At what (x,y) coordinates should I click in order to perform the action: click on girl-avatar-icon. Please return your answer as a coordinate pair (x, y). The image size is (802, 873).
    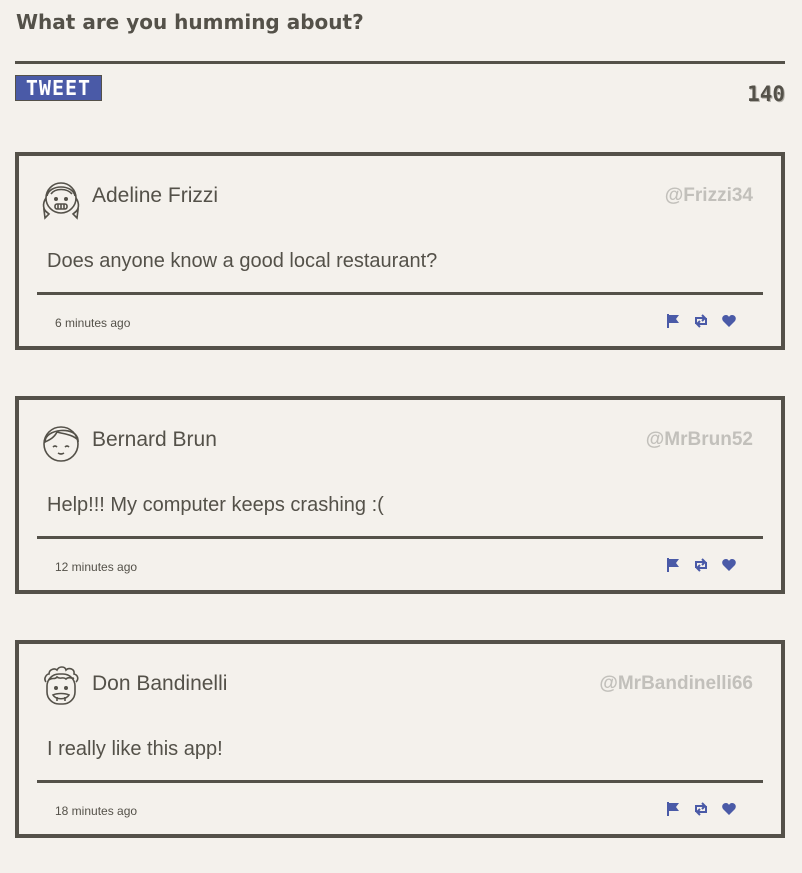
    Looking at the image, I should click on (61, 199).